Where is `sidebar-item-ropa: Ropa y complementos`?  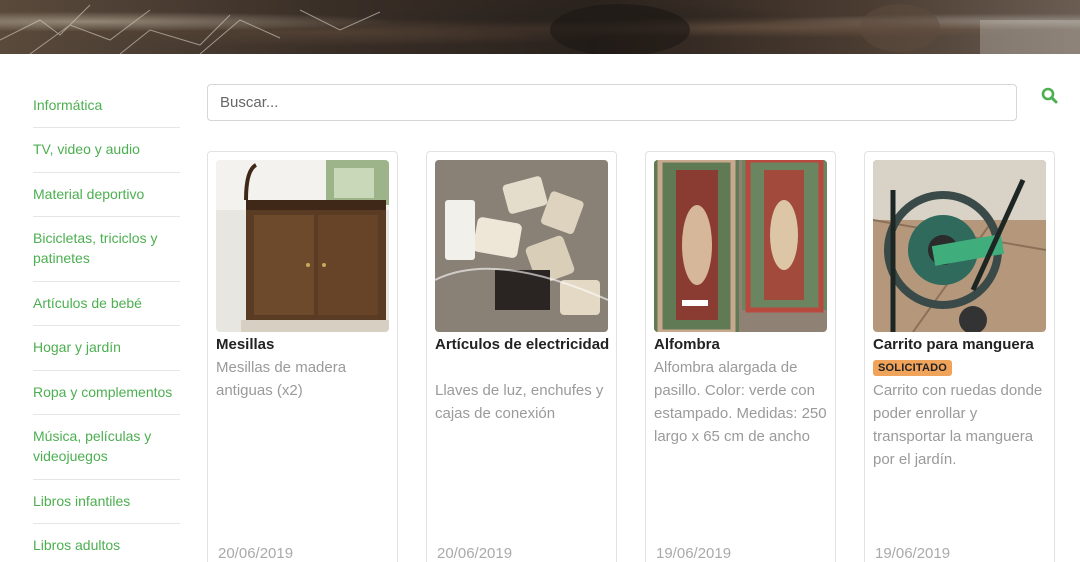 sidebar-item-ropa: Ropa y complementos is located at coordinates (106, 393).